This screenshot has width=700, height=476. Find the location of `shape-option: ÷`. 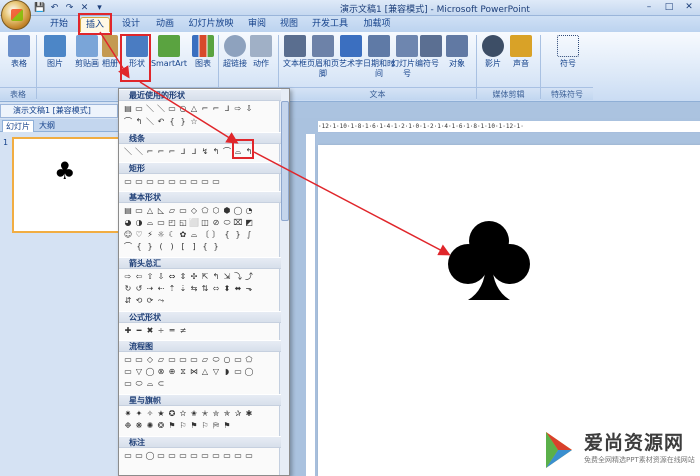

shape-option: ÷ is located at coordinates (161, 331).